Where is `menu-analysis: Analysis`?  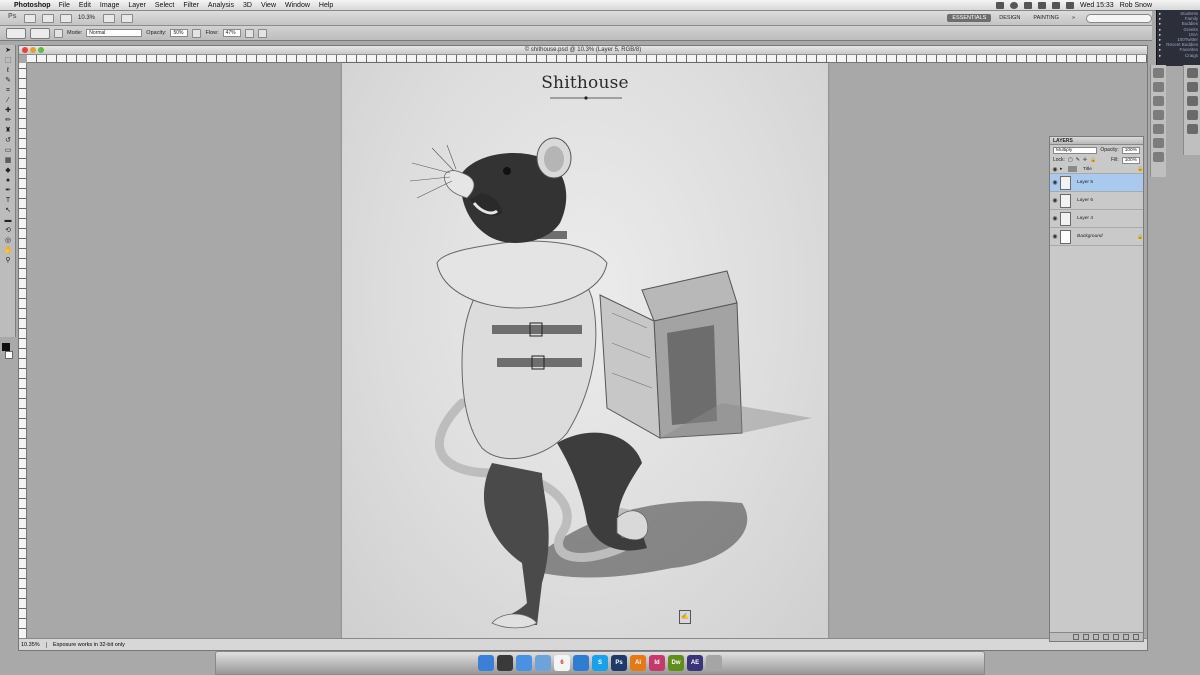
menu-analysis: Analysis is located at coordinates (221, 5).